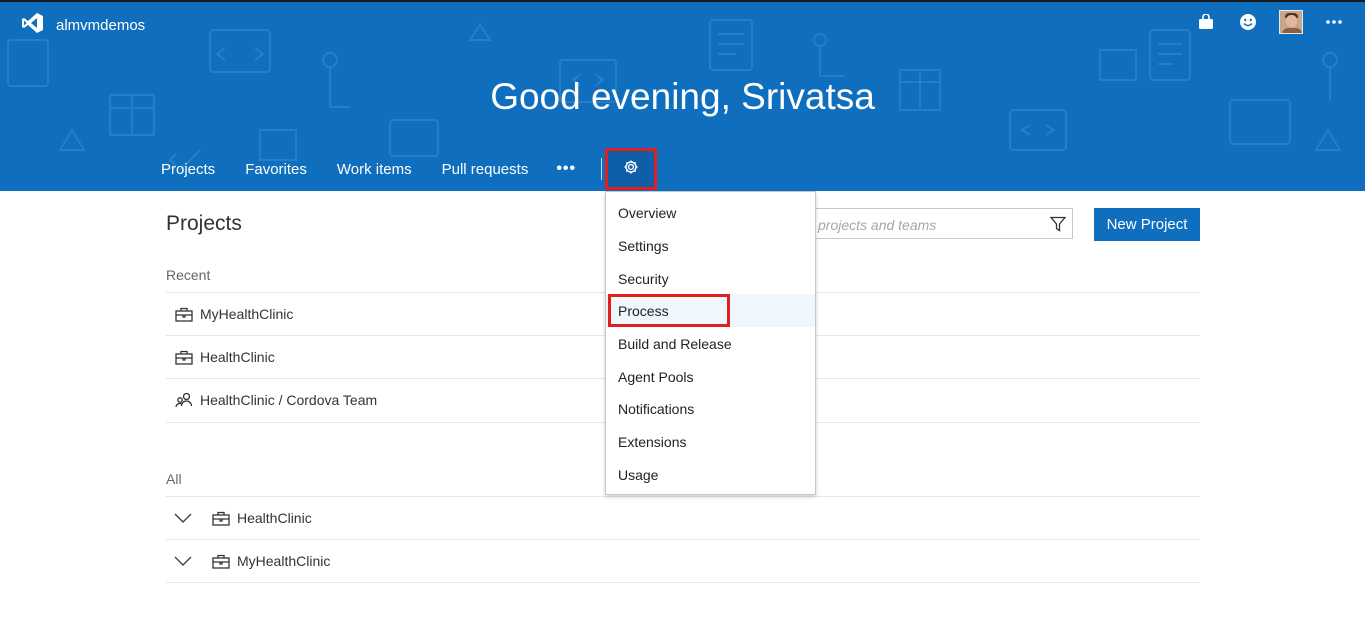 The image size is (1365, 618). What do you see at coordinates (188, 169) in the screenshot?
I see `nav-projects: Projects` at bounding box center [188, 169].